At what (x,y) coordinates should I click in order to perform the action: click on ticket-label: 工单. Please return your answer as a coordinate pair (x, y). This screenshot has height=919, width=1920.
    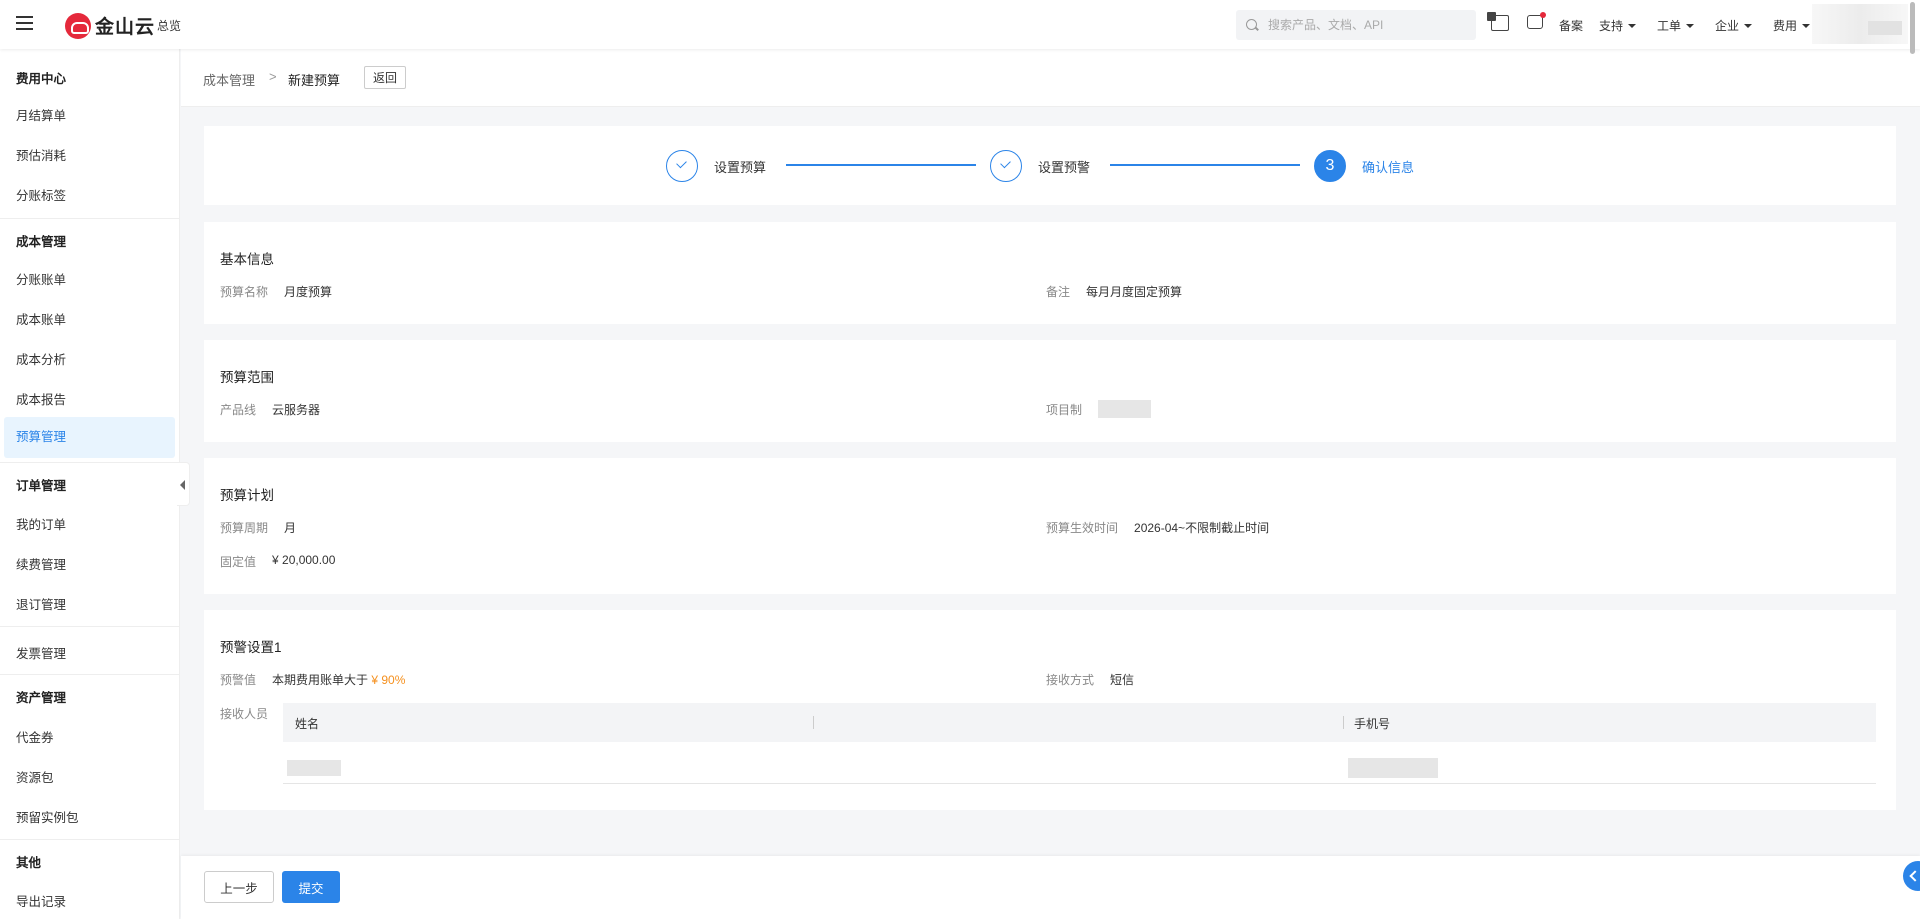
    Looking at the image, I should click on (1669, 26).